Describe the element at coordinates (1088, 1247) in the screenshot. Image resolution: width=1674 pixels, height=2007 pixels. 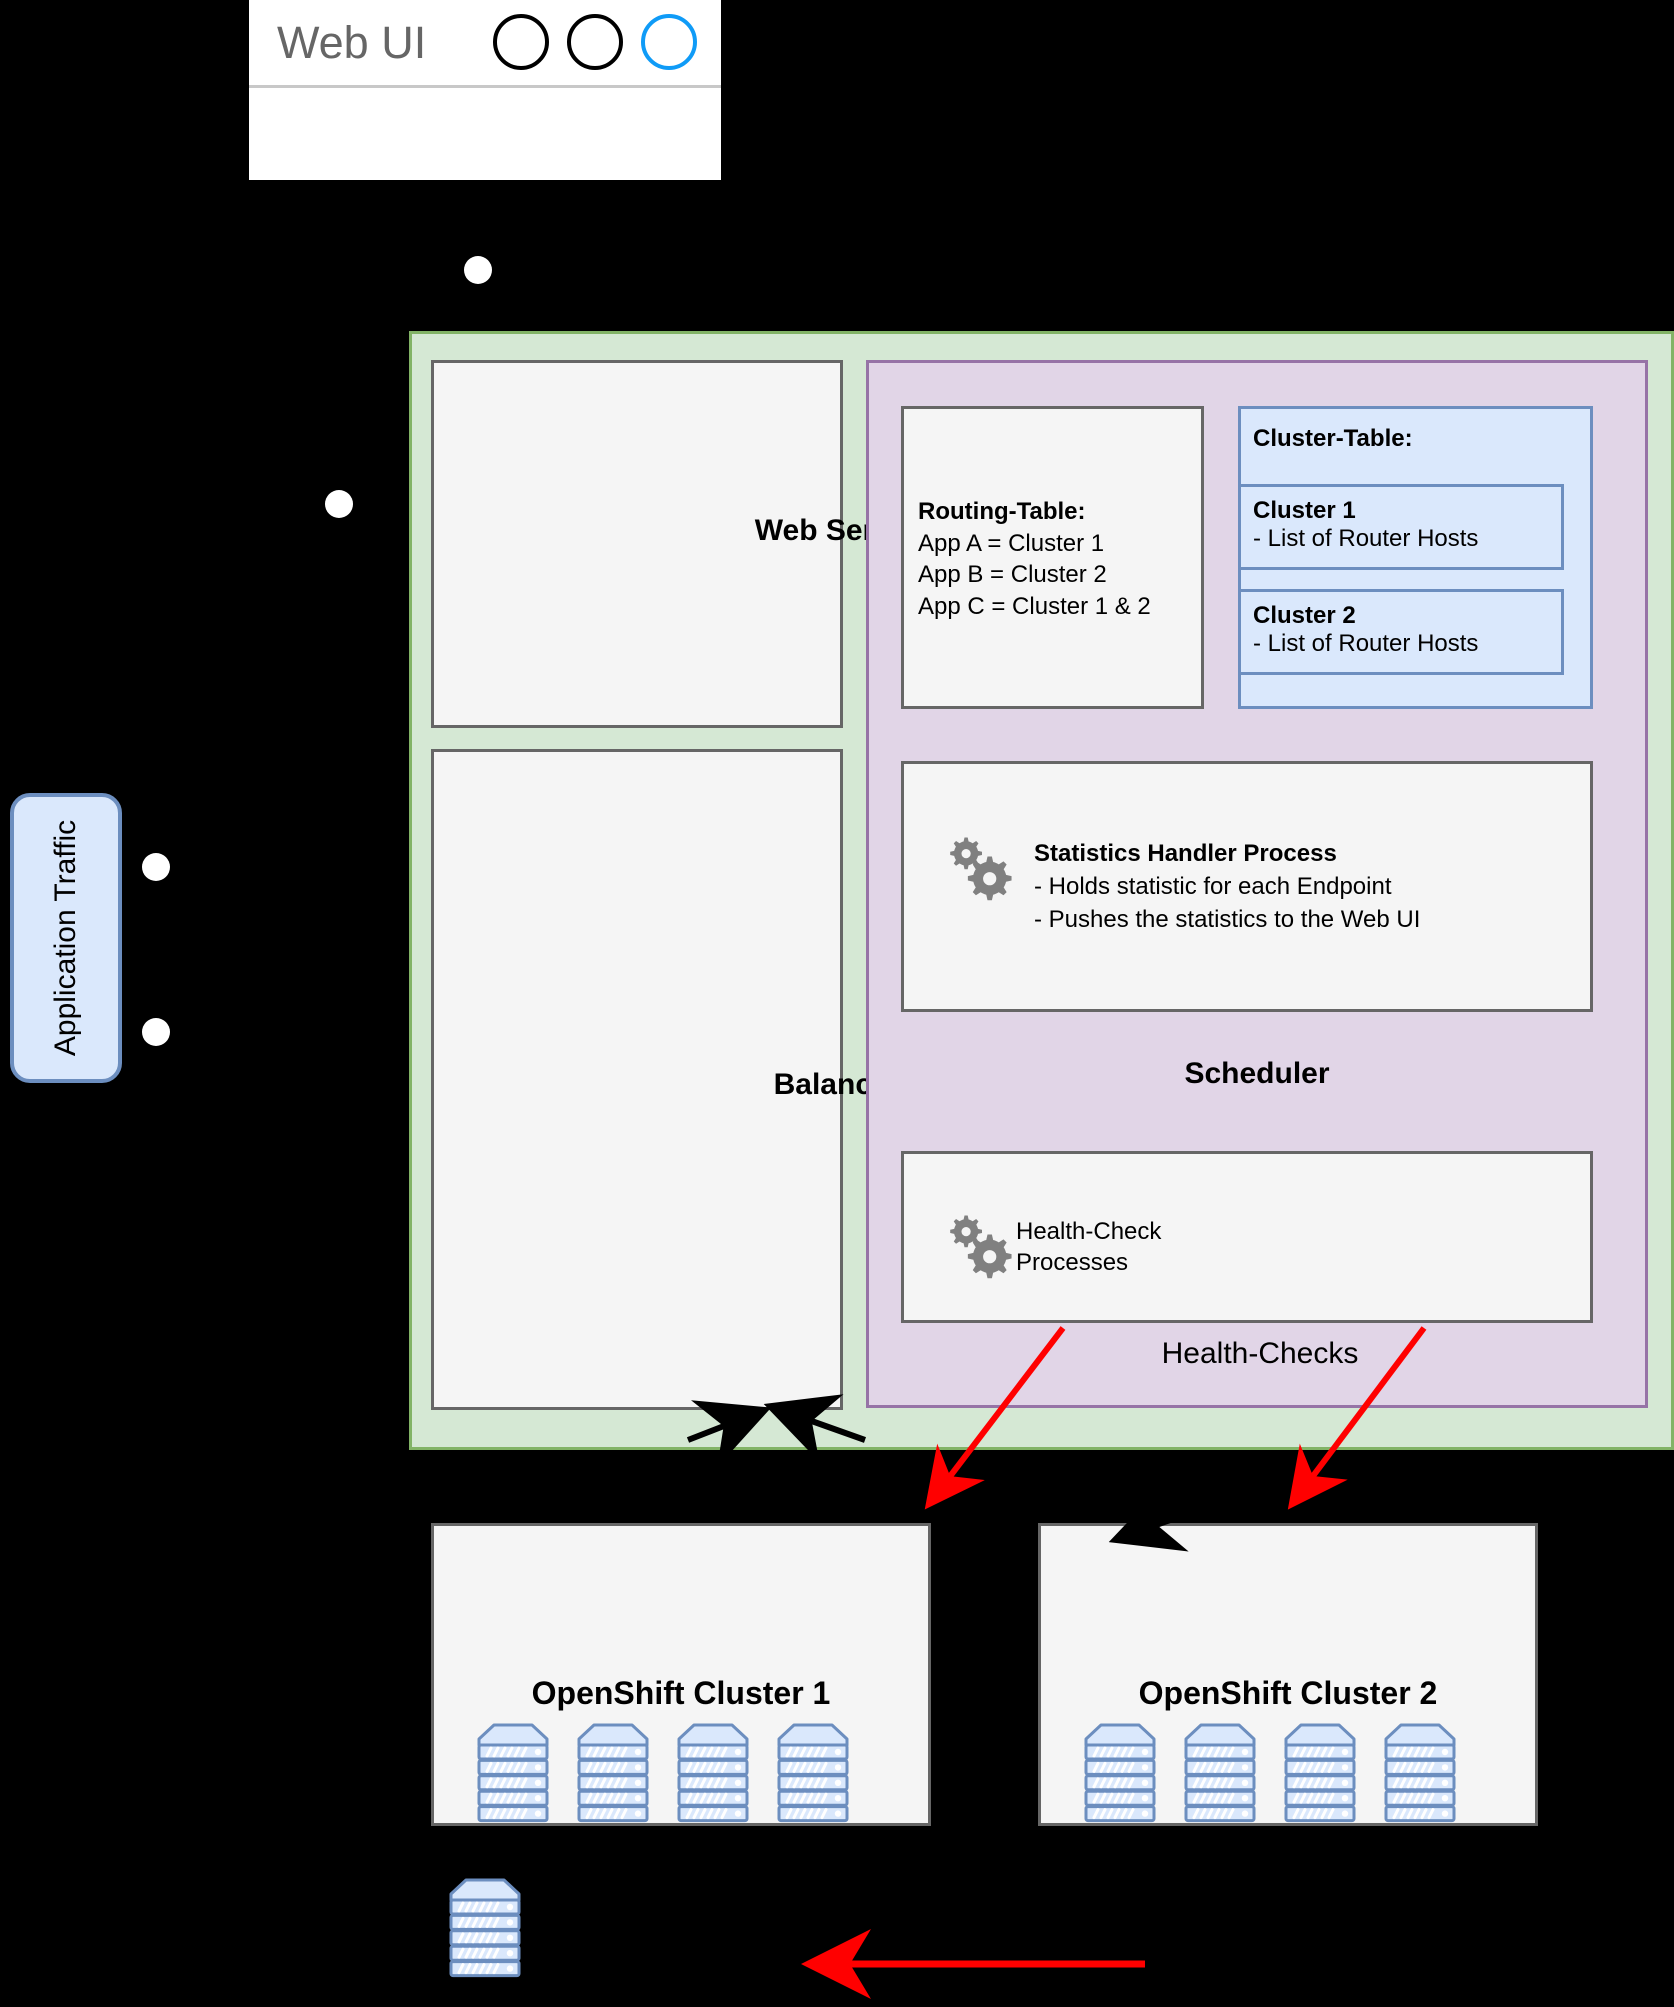
I see `health-check-content: Health-Check Processes` at that location.